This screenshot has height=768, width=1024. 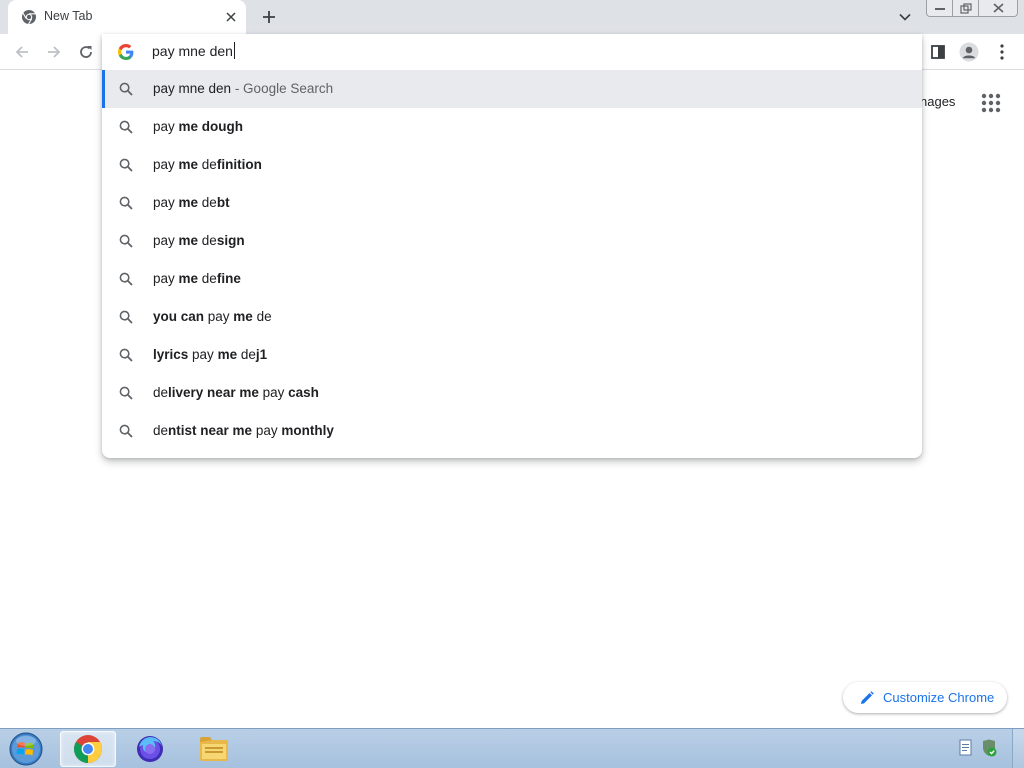 What do you see at coordinates (512, 279) in the screenshot?
I see `suggestion-row: pay me define` at bounding box center [512, 279].